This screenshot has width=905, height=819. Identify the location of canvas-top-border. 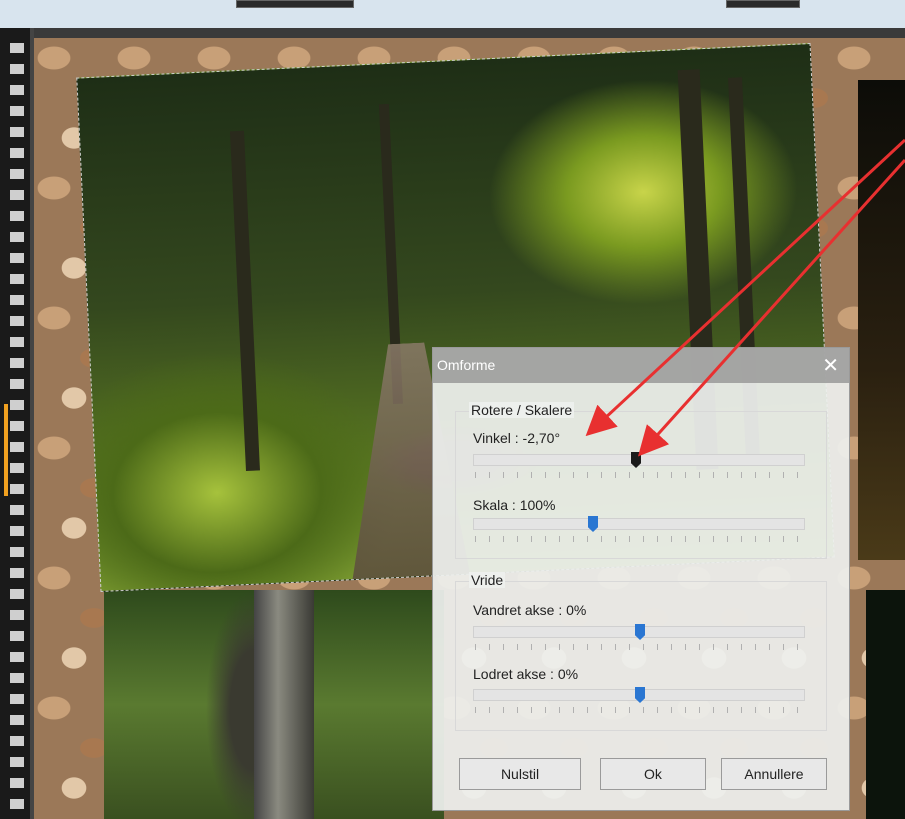
(469, 33).